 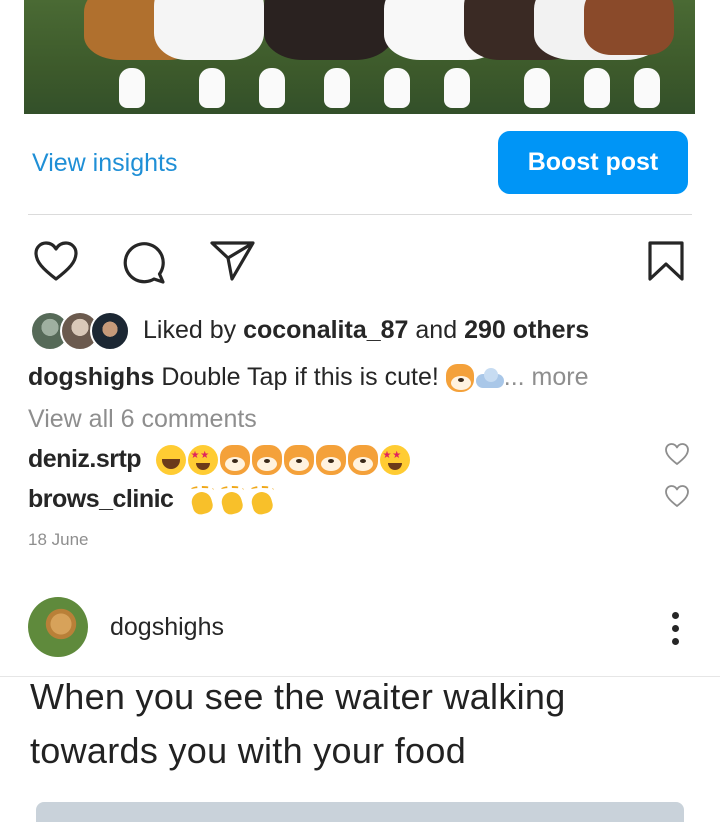 What do you see at coordinates (436, 330) in the screenshot?
I see `liked-by-connector: and` at bounding box center [436, 330].